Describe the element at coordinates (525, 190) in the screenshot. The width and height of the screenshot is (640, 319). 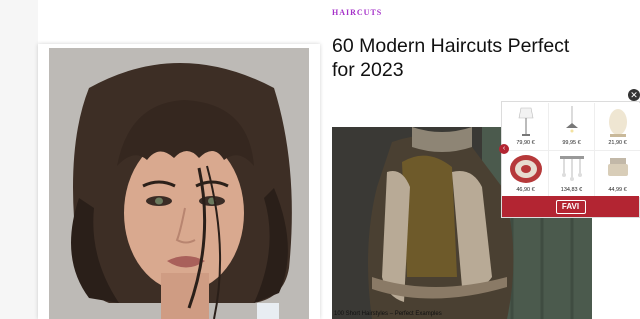
I see `ad-product-price: 46,90 €` at that location.